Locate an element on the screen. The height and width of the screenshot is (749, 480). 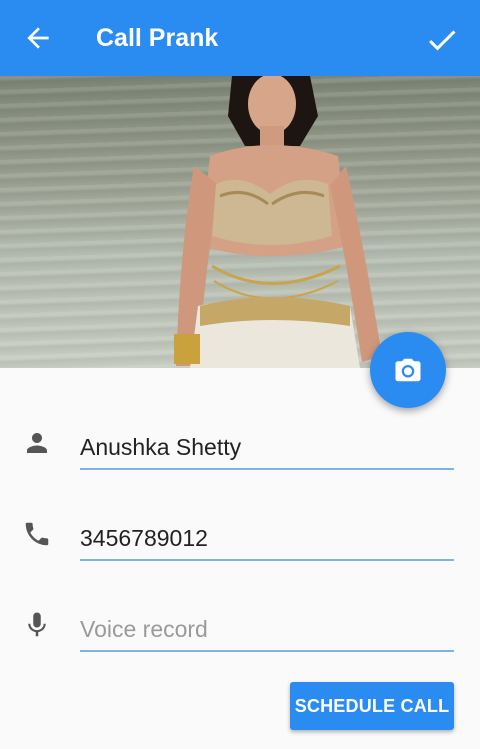
voice-row is located at coordinates (240, 630).